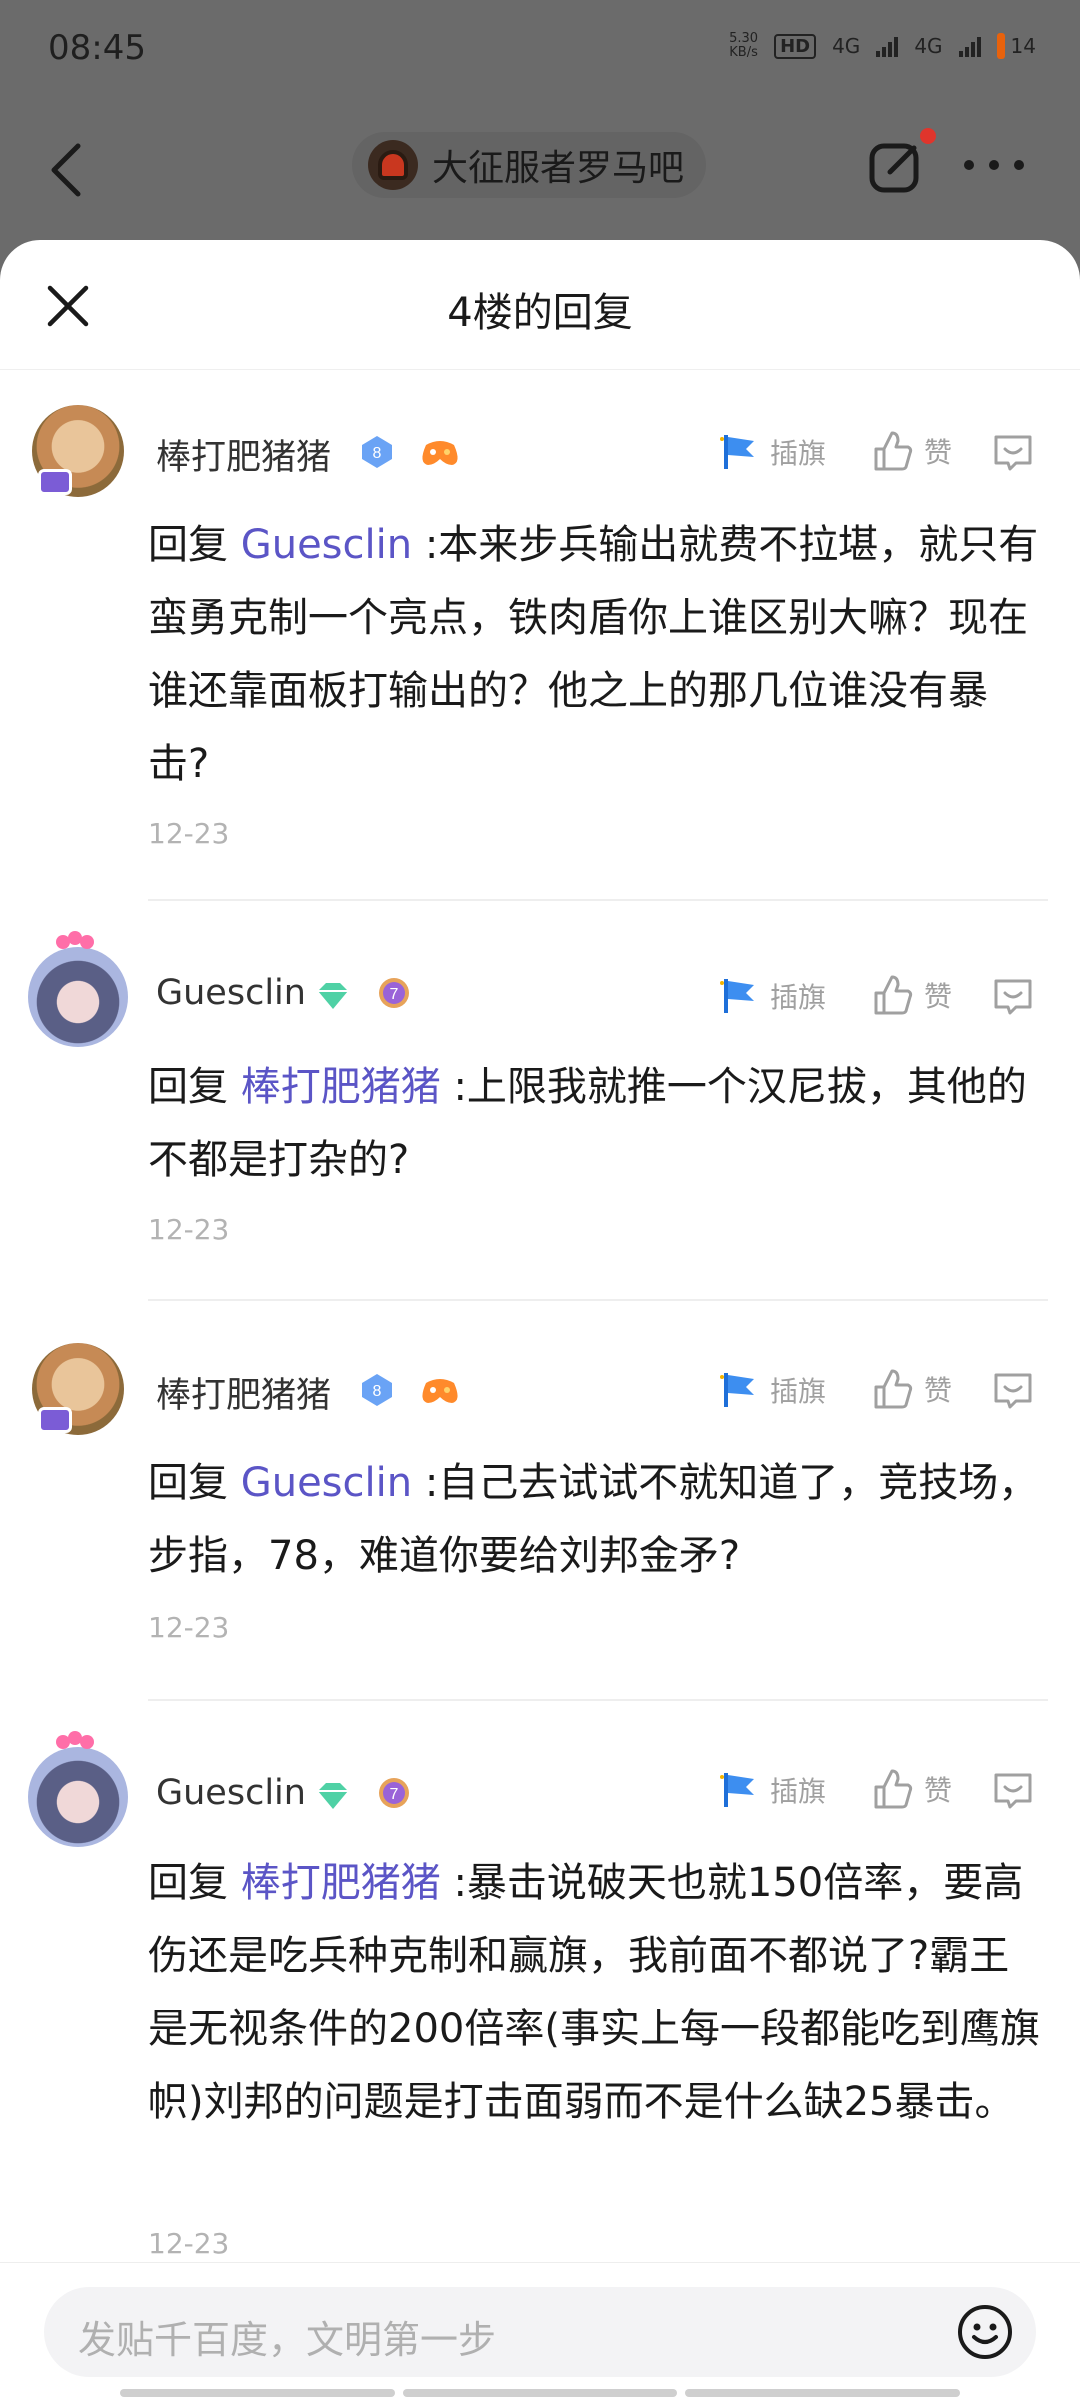  Describe the element at coordinates (985, 2332) in the screenshot. I see `emoji-icon` at that location.